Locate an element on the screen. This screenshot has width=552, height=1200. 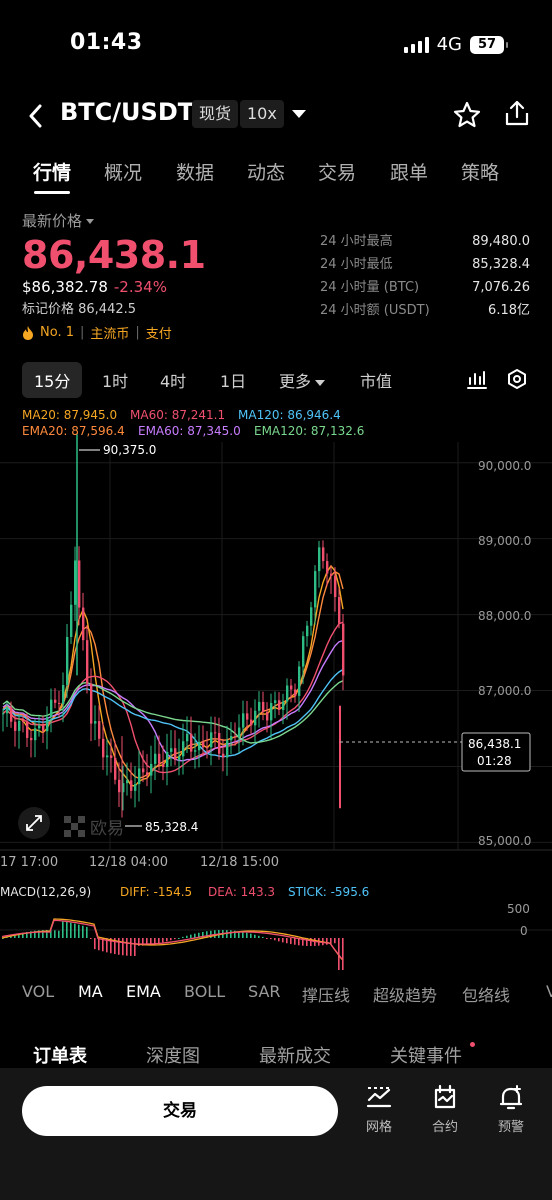
stat-label: 24 小时额 (USDT) is located at coordinates (375, 310).